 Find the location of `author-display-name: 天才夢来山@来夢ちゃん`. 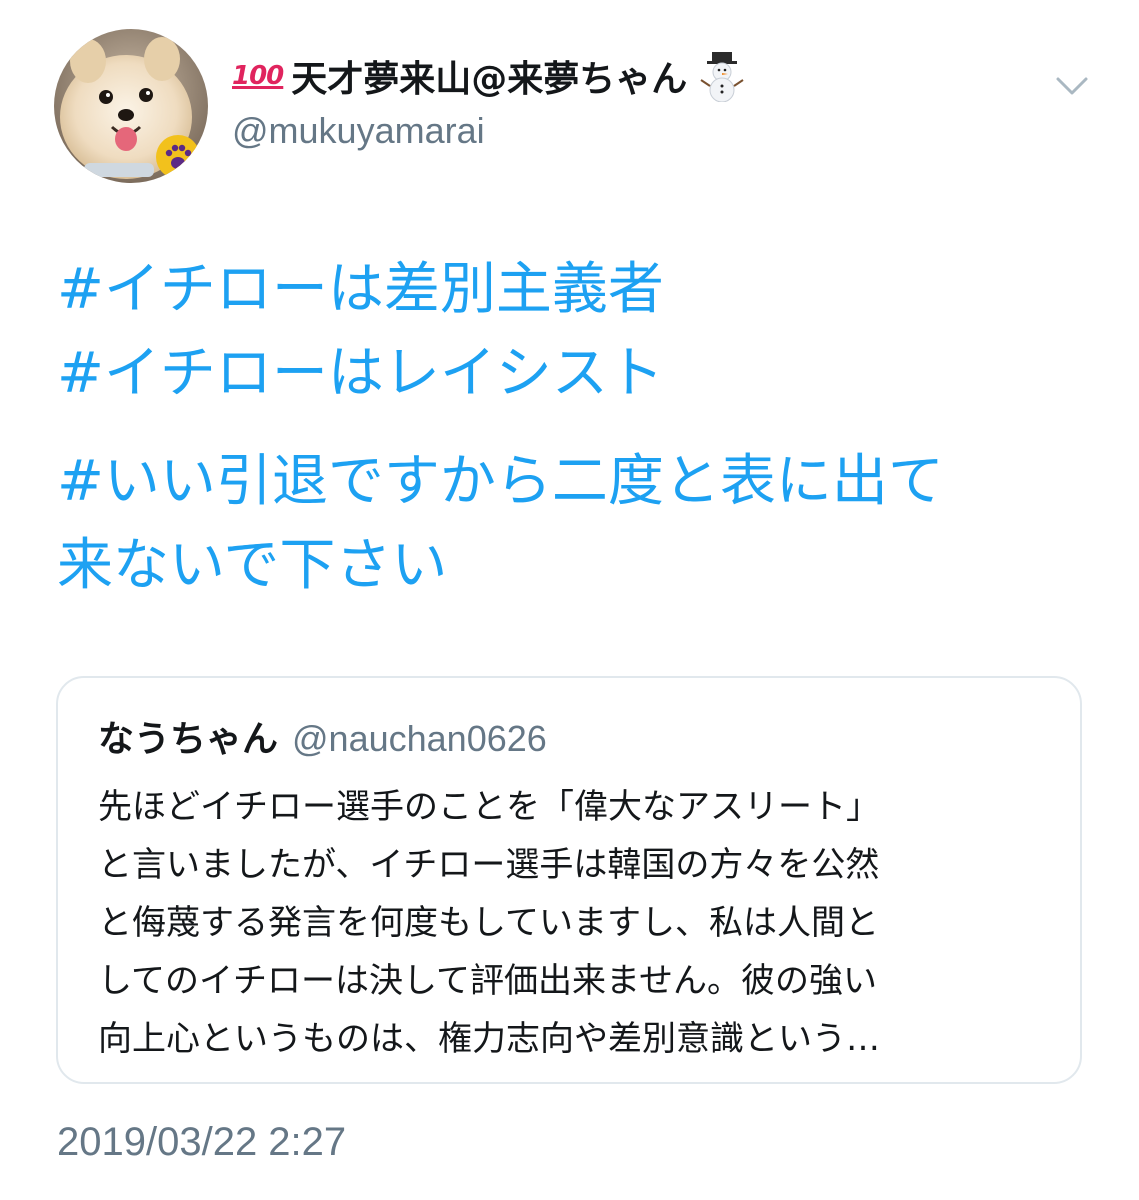

author-display-name: 天才夢来山@来夢ちゃん is located at coordinates (489, 76).